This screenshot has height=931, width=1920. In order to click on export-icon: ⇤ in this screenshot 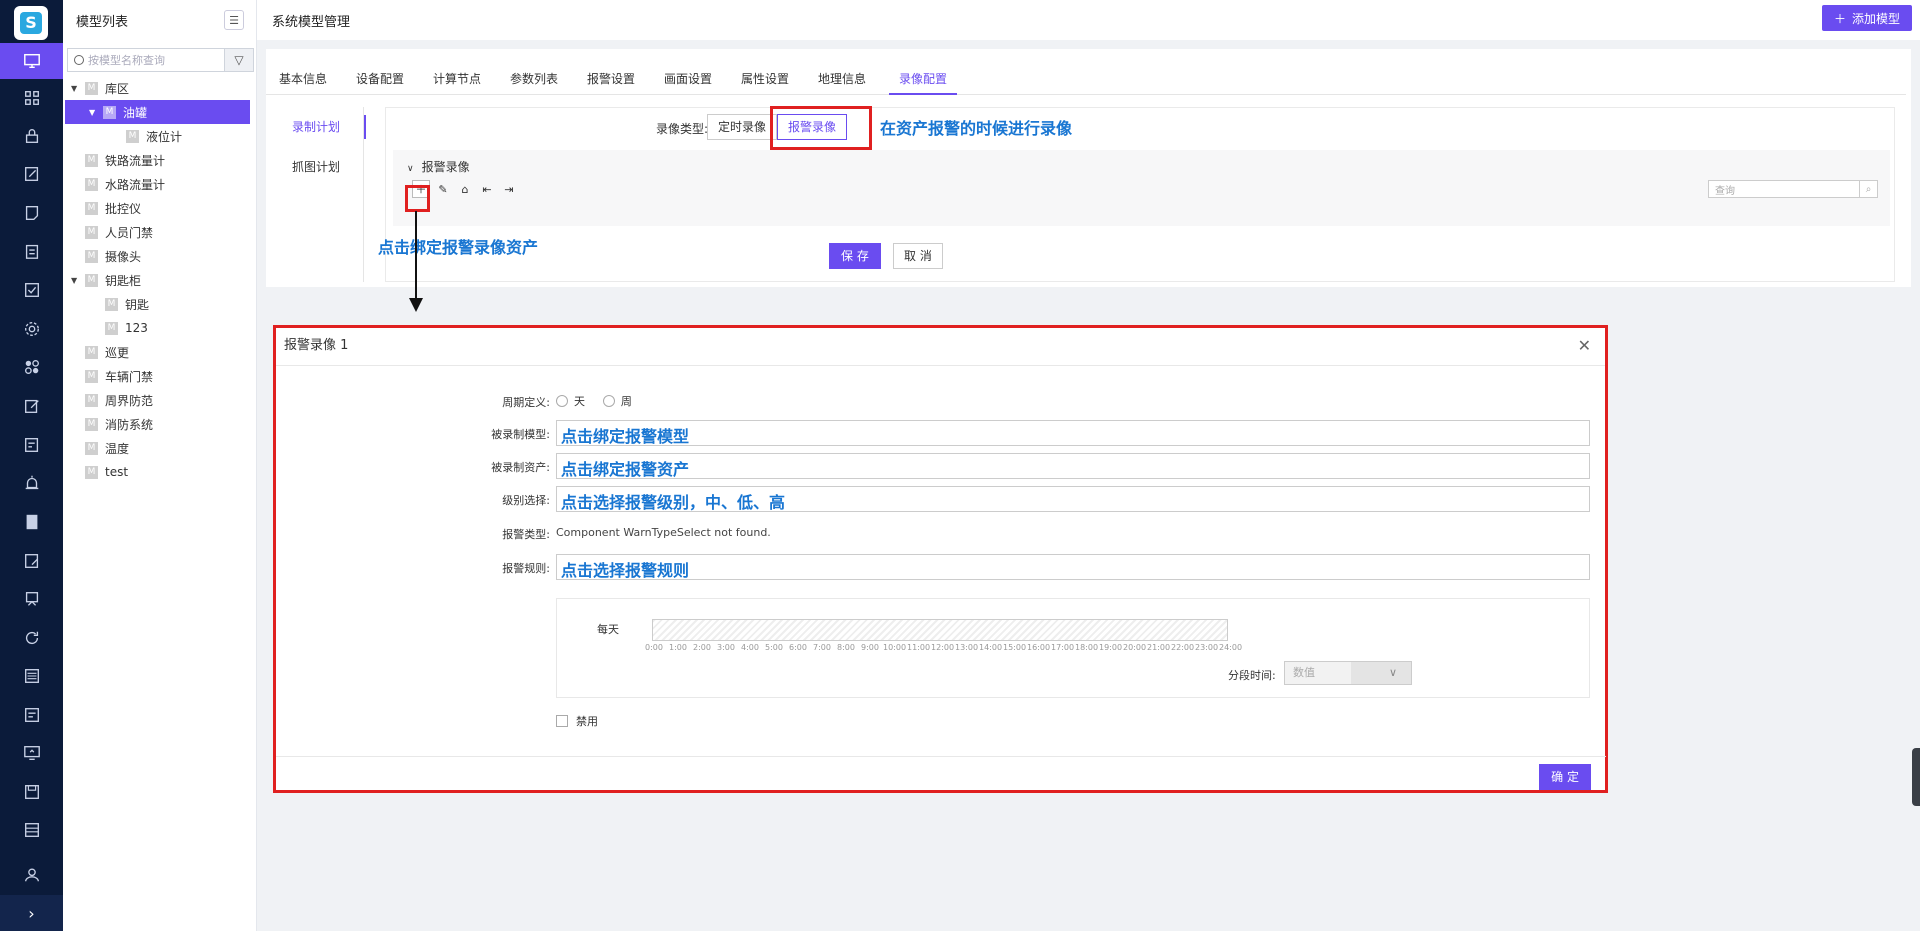, I will do `click(487, 189)`.